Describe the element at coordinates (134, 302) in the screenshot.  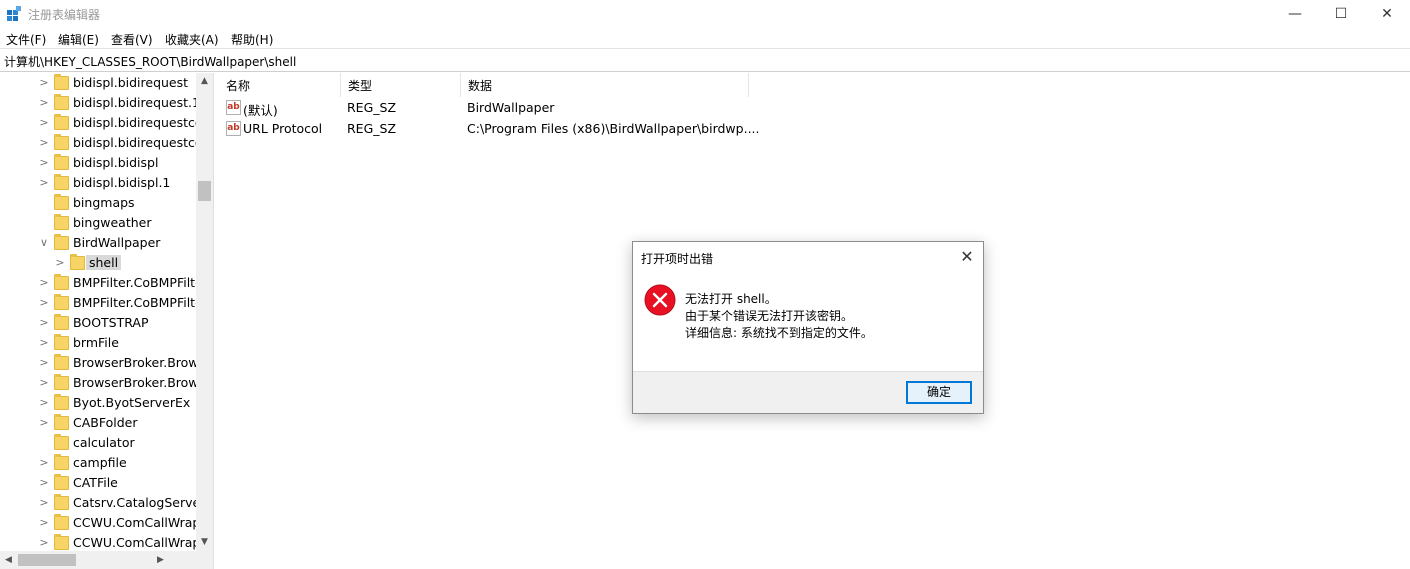
I see `tree-item-label: BMPFilter.CoBMPFilte` at that location.